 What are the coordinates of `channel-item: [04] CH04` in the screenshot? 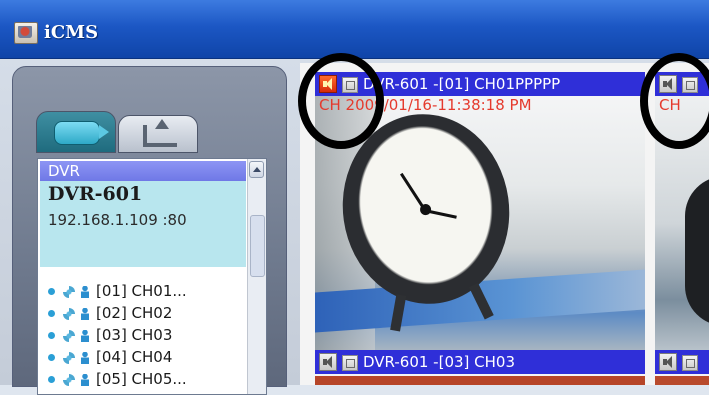 It's located at (110, 357).